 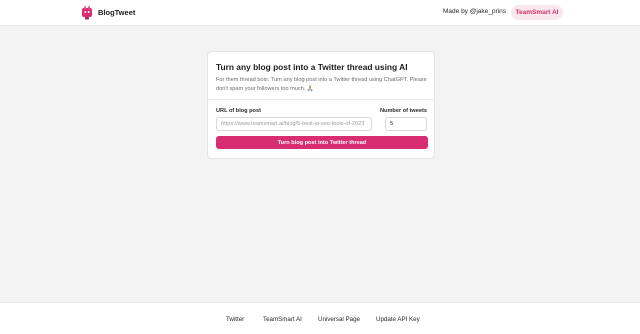 I want to click on teamsmart-ai-button: TeamSmart AI, so click(x=537, y=12).